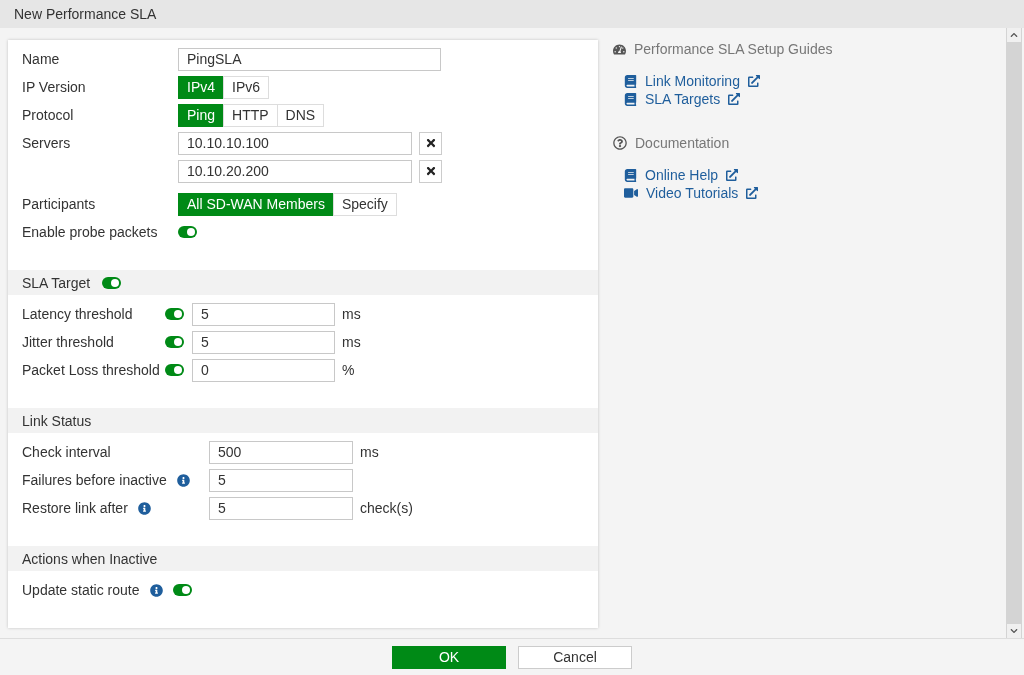 The width and height of the screenshot is (1024, 675). I want to click on field-label: Servers, so click(47, 143).